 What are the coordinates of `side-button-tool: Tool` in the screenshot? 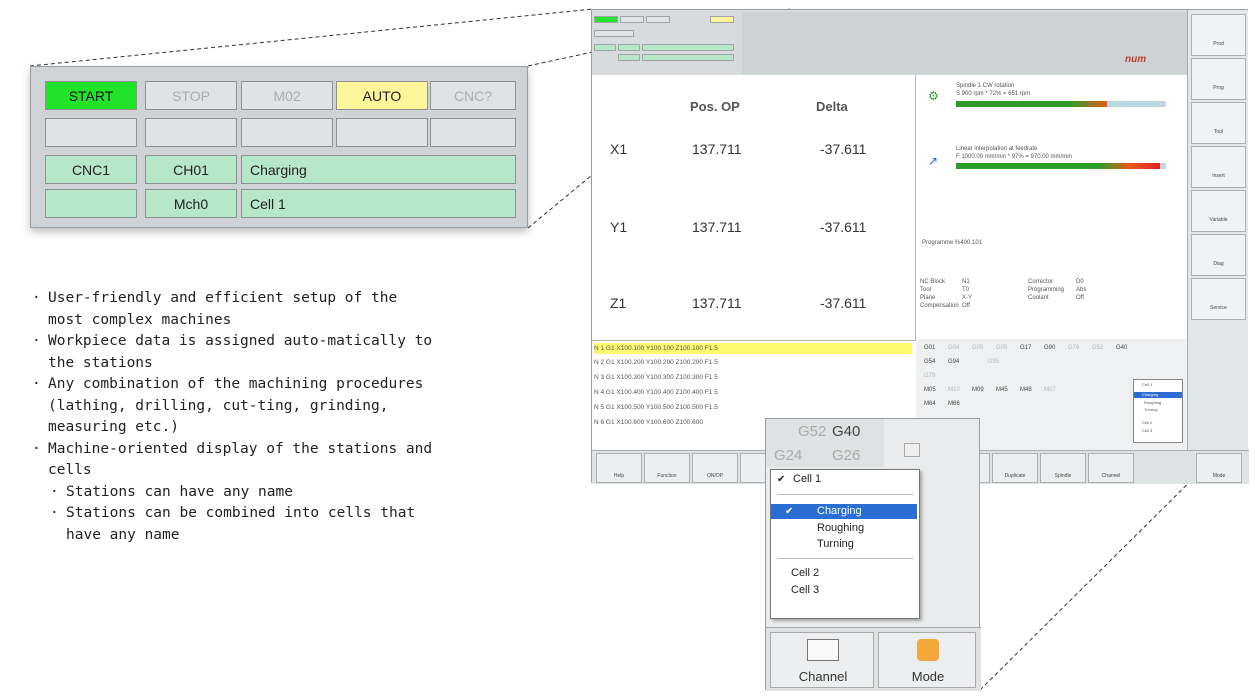 It's located at (1218, 123).